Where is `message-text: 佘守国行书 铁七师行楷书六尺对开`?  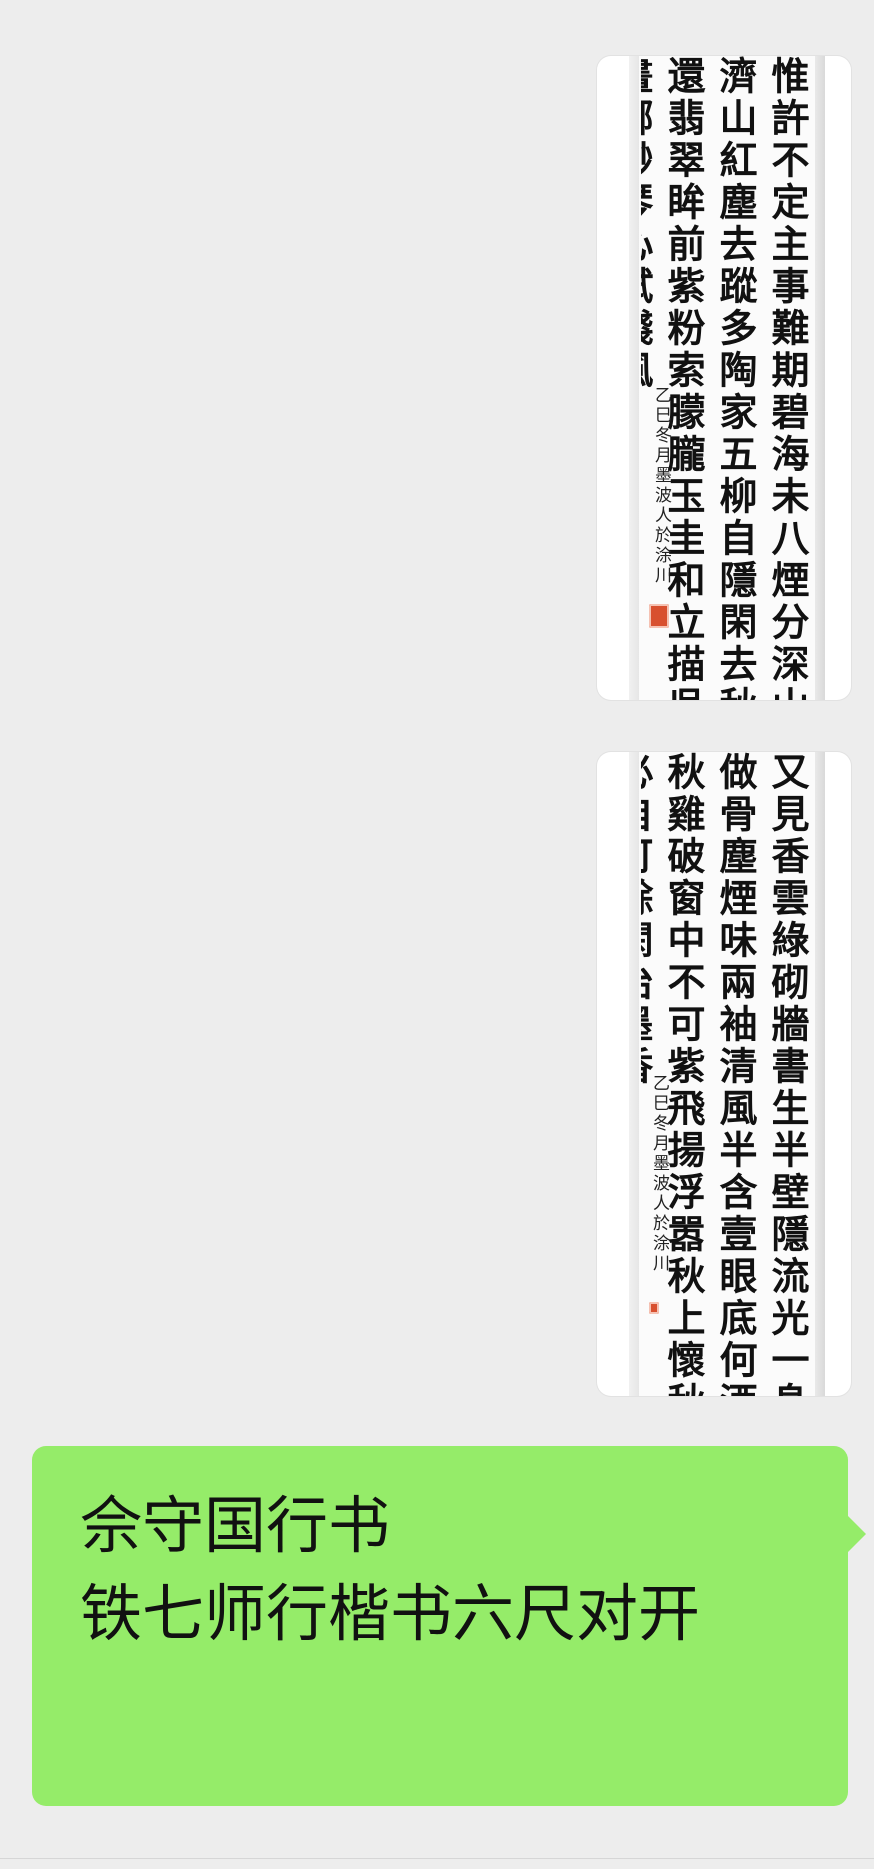 message-text: 佘守国行书 铁七师行楷书六尺对开 is located at coordinates (390, 1569).